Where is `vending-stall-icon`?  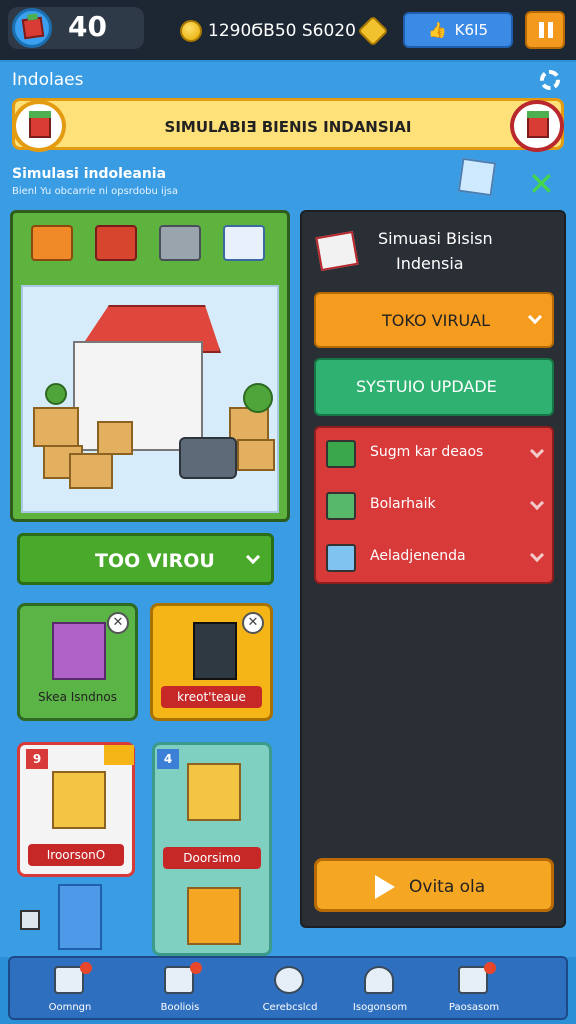 vending-stall-icon is located at coordinates (214, 916).